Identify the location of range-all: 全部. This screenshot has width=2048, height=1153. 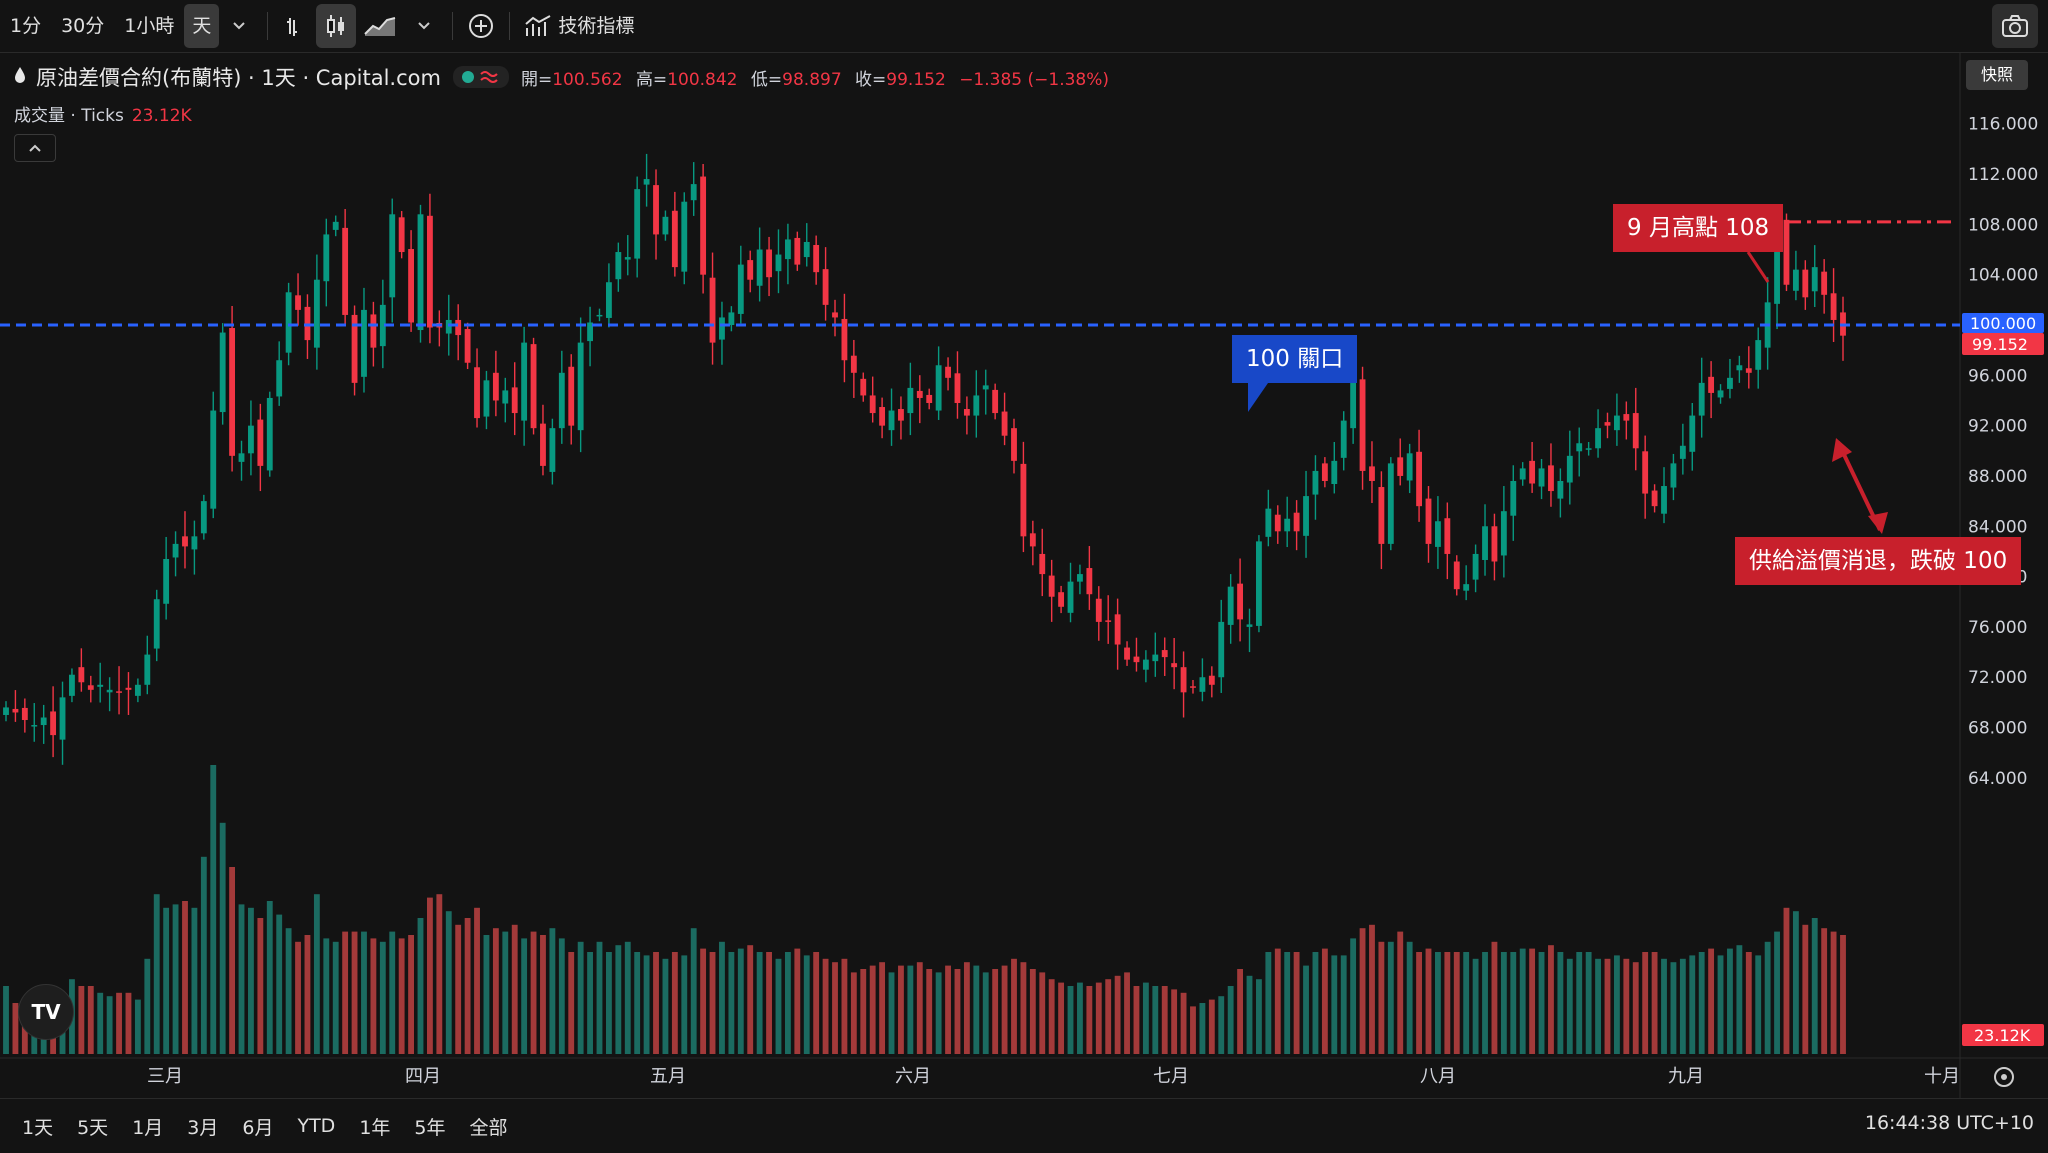
(489, 1126).